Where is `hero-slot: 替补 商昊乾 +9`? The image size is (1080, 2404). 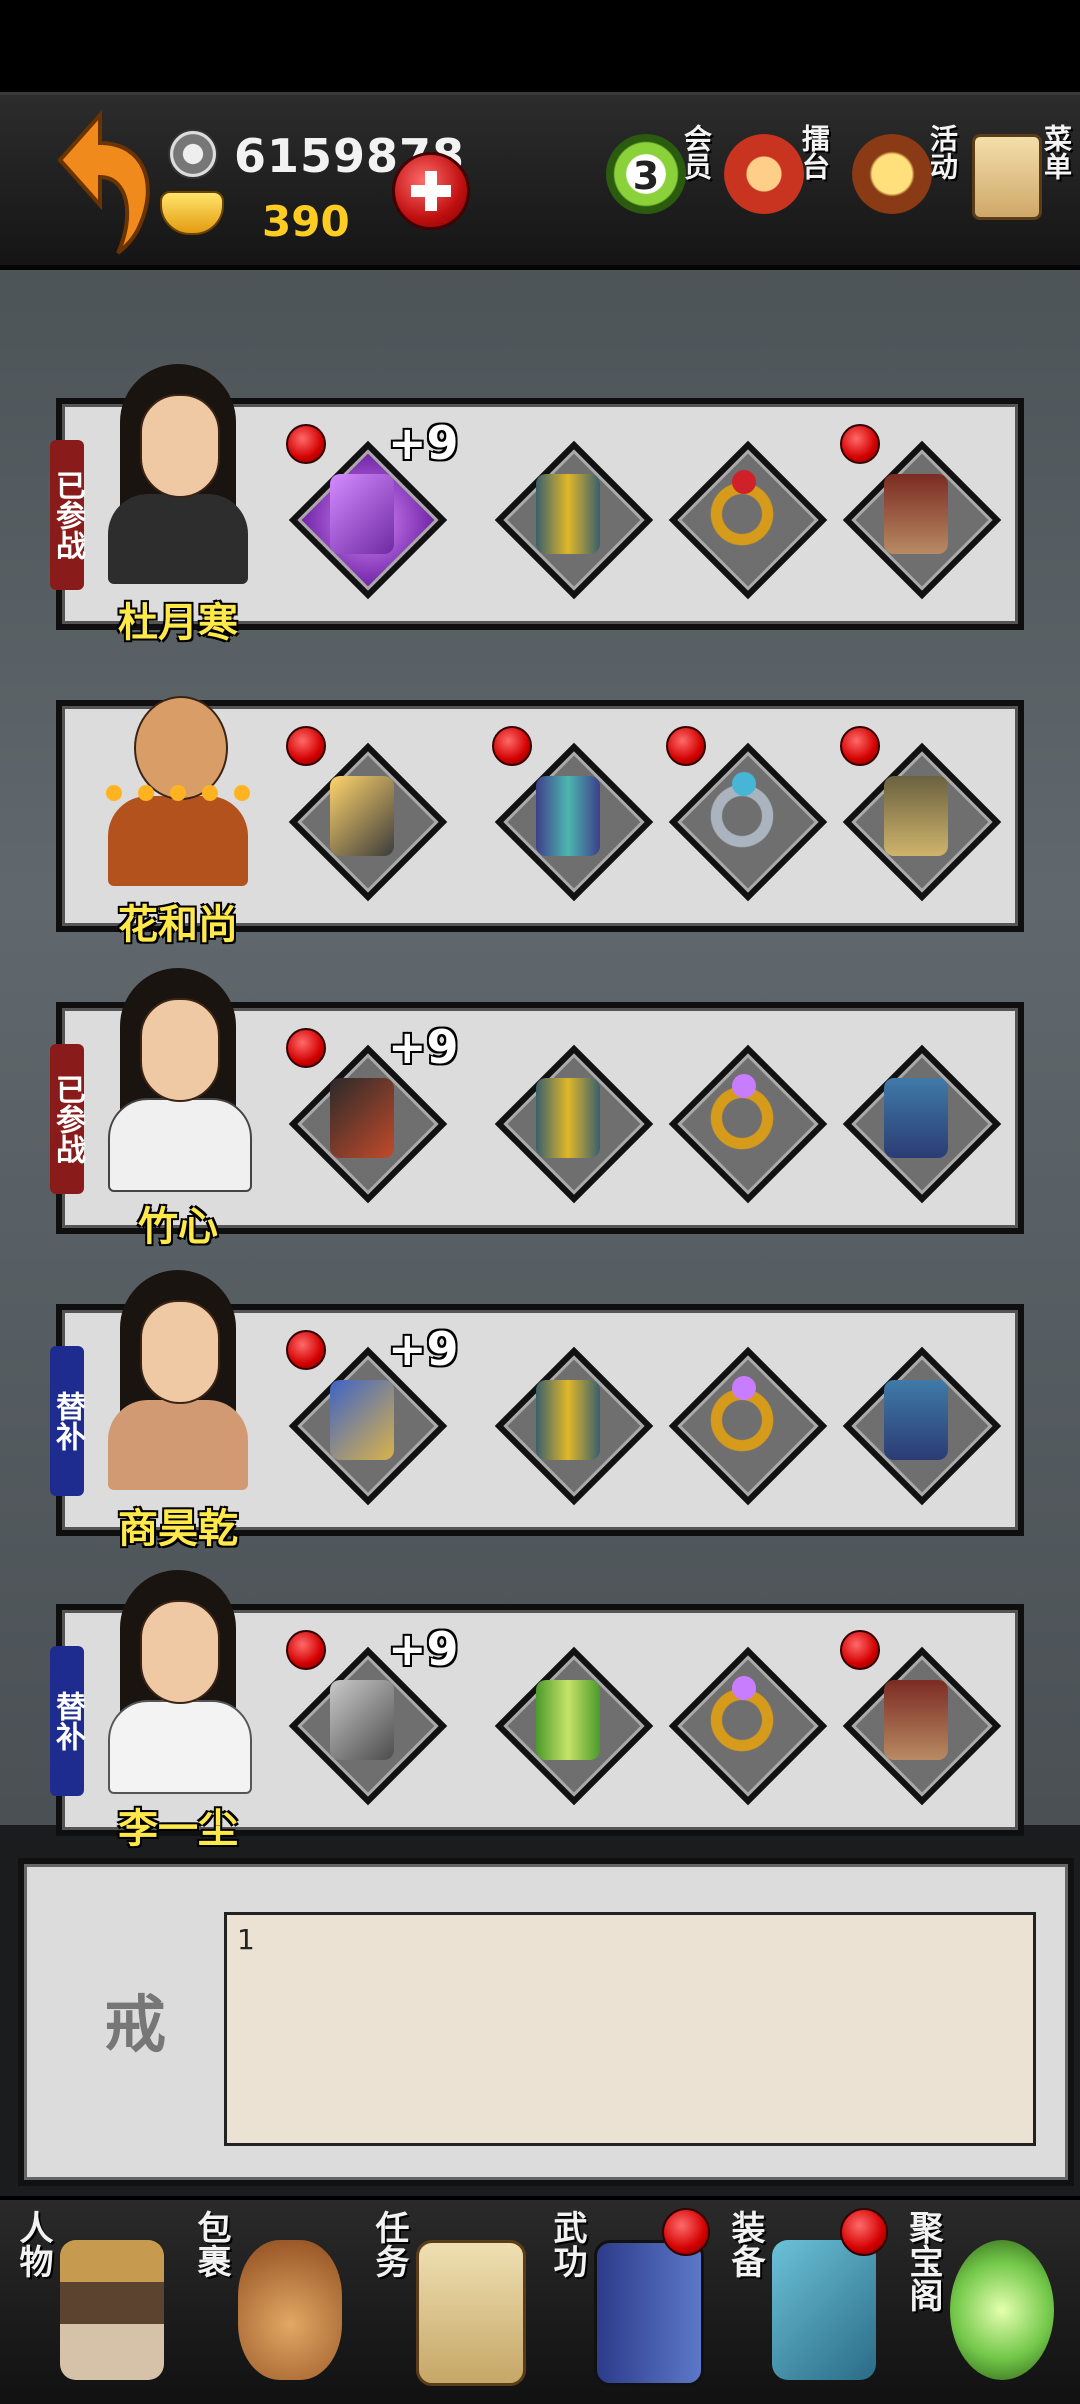 hero-slot: 替补 商昊乾 +9 is located at coordinates (537, 1411).